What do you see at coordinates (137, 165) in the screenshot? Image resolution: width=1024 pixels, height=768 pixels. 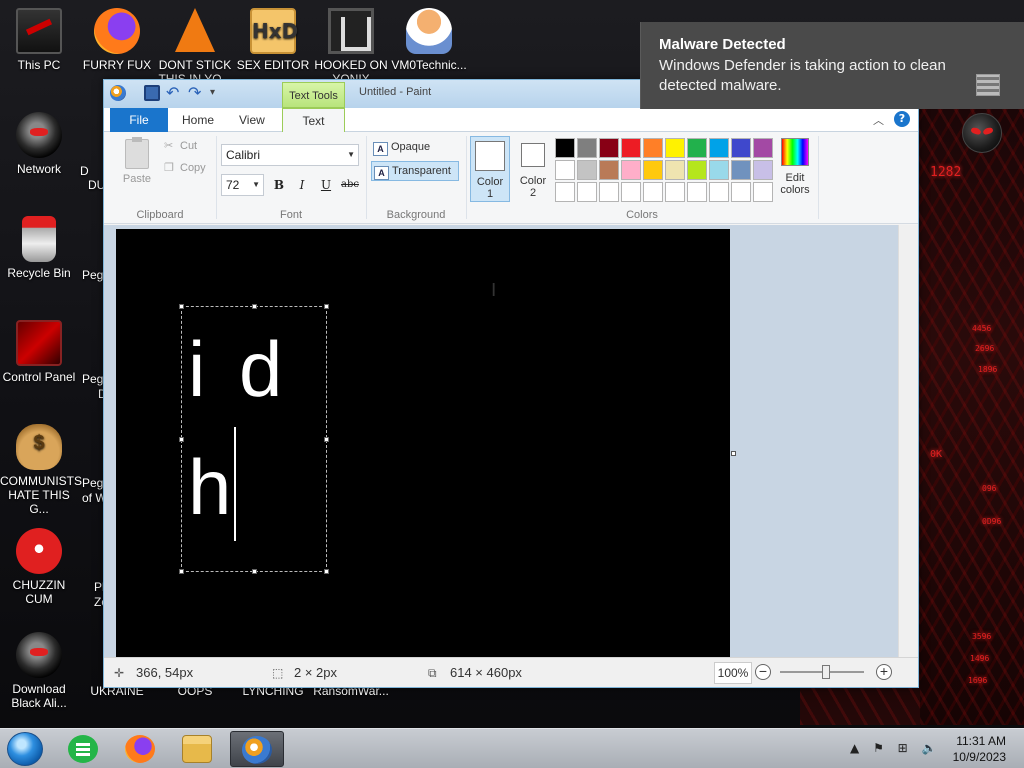 I see `paste-button: Paste` at bounding box center [137, 165].